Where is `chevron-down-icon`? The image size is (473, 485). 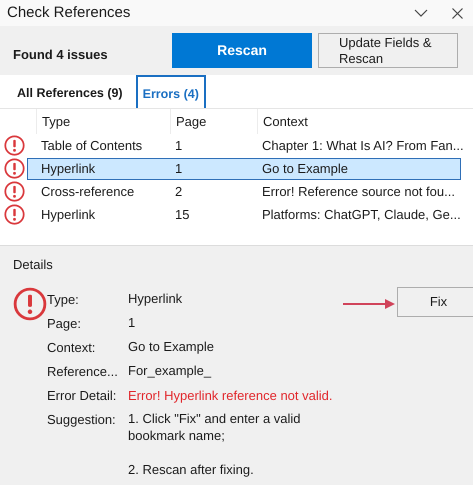
chevron-down-icon is located at coordinates (421, 13).